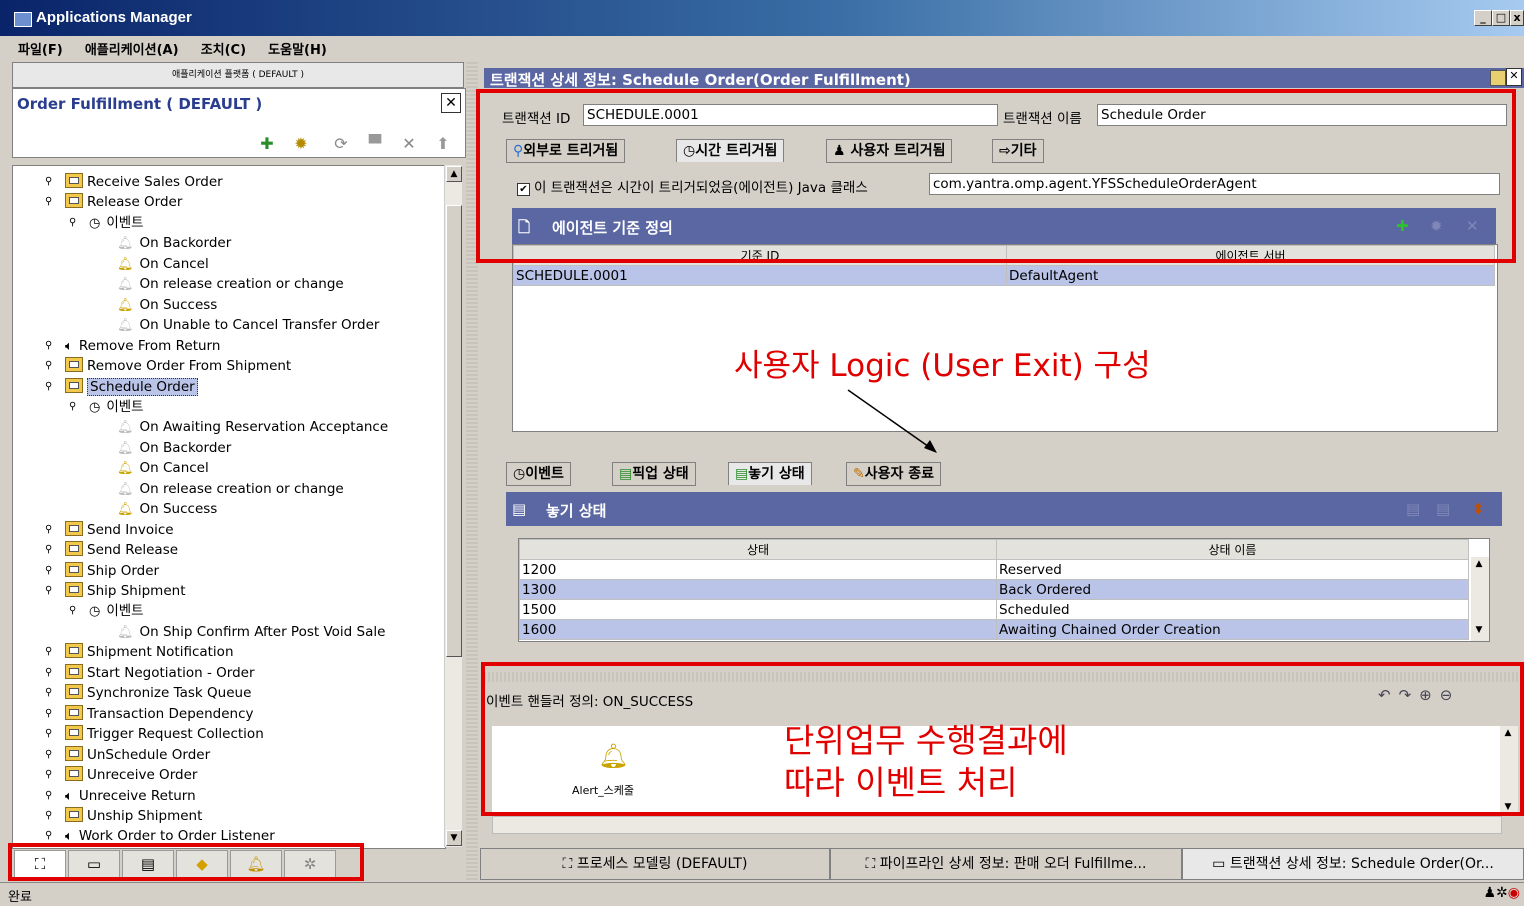 The height and width of the screenshot is (906, 1524). What do you see at coordinates (148, 693) in the screenshot?
I see `tree-node: ⚲ Synchronize Task Queue` at bounding box center [148, 693].